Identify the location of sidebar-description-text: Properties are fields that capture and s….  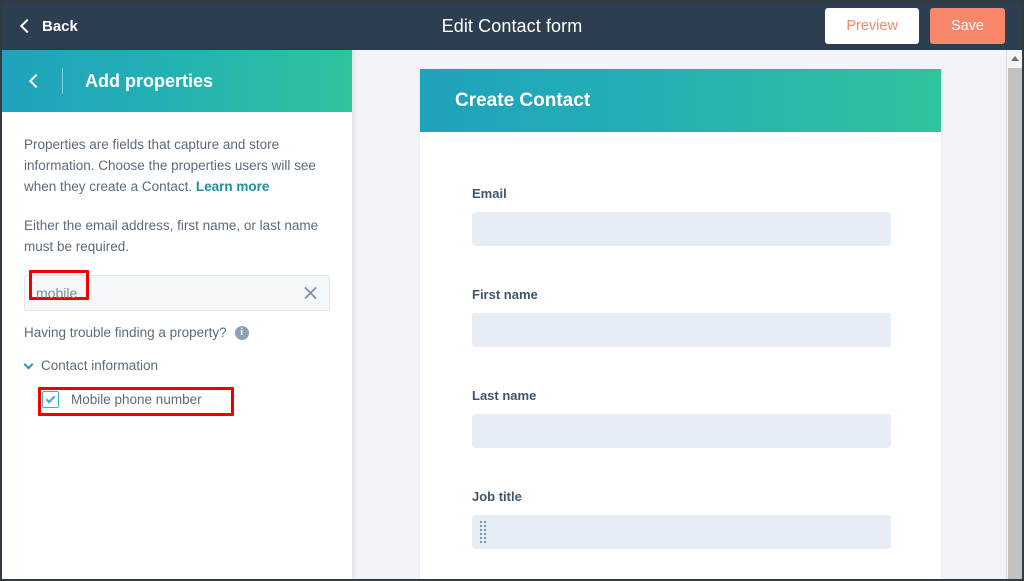
(170, 165).